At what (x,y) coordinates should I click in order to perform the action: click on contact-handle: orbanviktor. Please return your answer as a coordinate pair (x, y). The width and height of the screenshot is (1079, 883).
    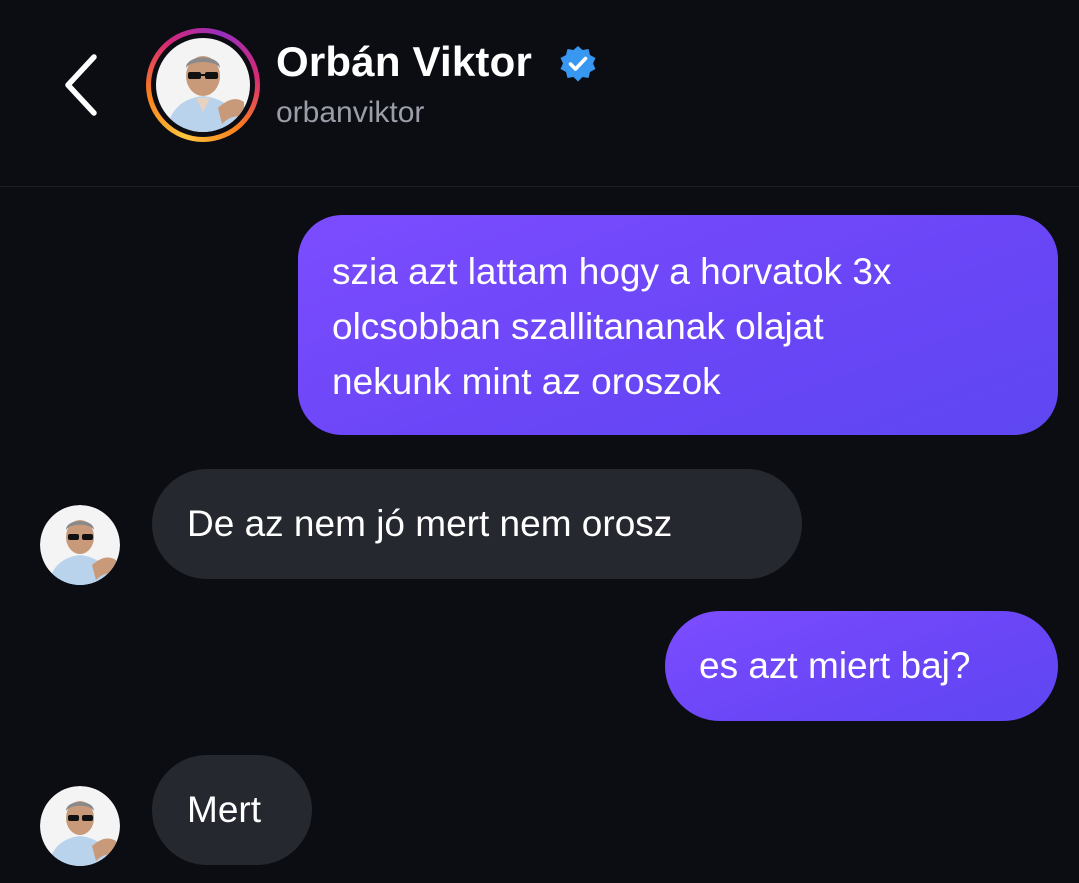
    Looking at the image, I should click on (350, 112).